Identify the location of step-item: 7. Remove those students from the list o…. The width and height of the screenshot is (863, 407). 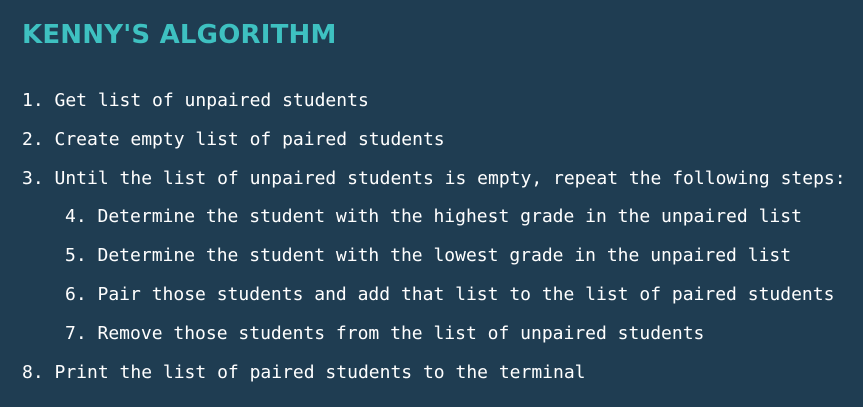
(385, 333).